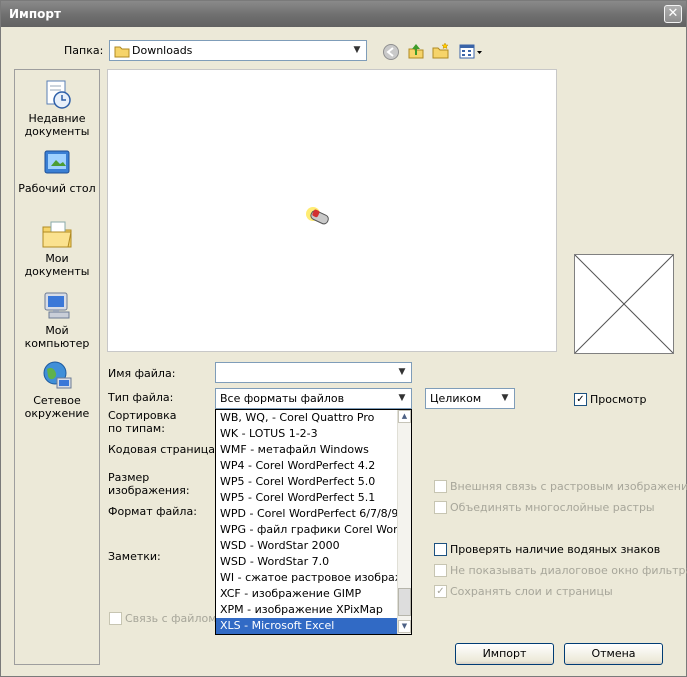 The image size is (687, 677). I want to click on my-computer-icon, so click(57, 306).